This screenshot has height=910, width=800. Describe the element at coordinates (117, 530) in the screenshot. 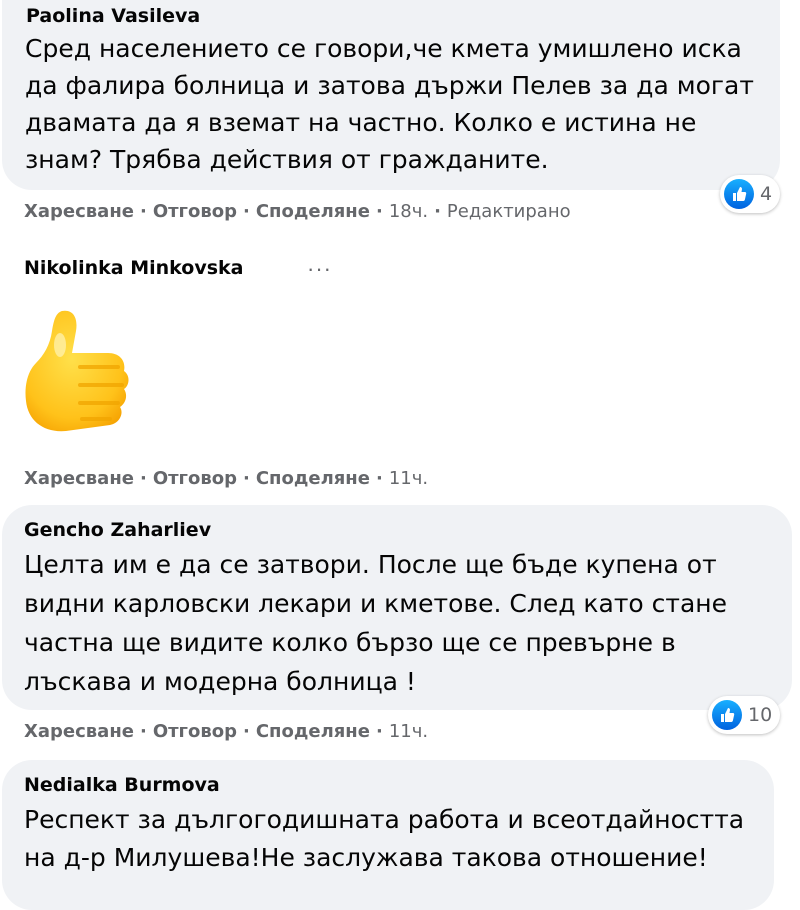

I see `comment-author: Gencho Zaharliev` at that location.